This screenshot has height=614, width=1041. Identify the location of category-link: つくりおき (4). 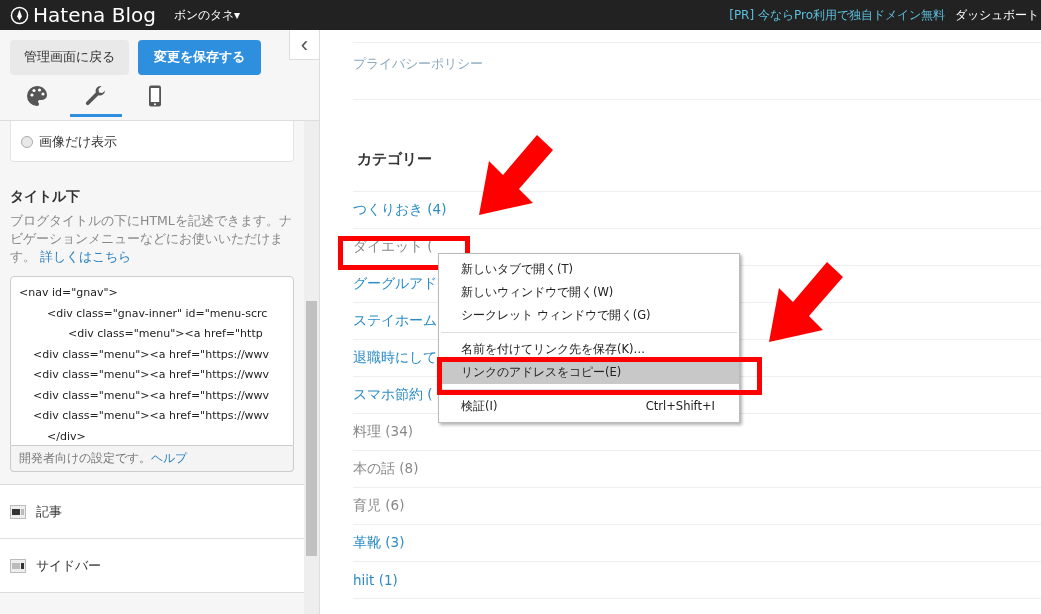
(400, 210).